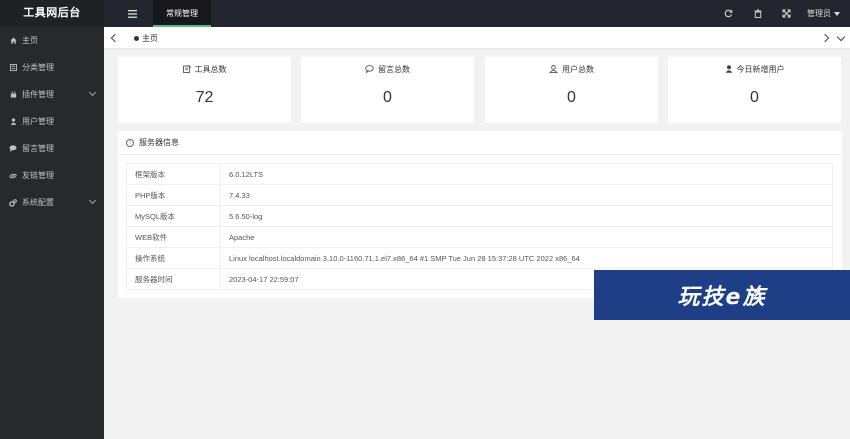 This screenshot has width=850, height=439. Describe the element at coordinates (38, 175) in the screenshot. I see `sidebar-item-label: 友链管理` at that location.